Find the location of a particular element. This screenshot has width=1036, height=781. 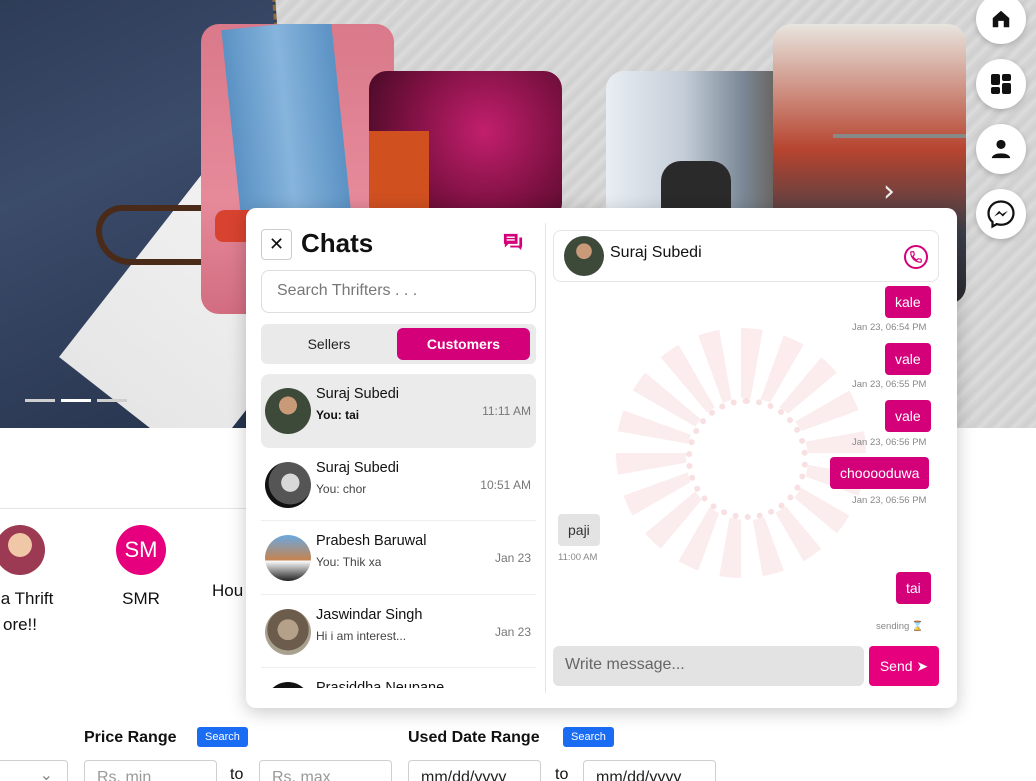

home-button is located at coordinates (1001, 22).